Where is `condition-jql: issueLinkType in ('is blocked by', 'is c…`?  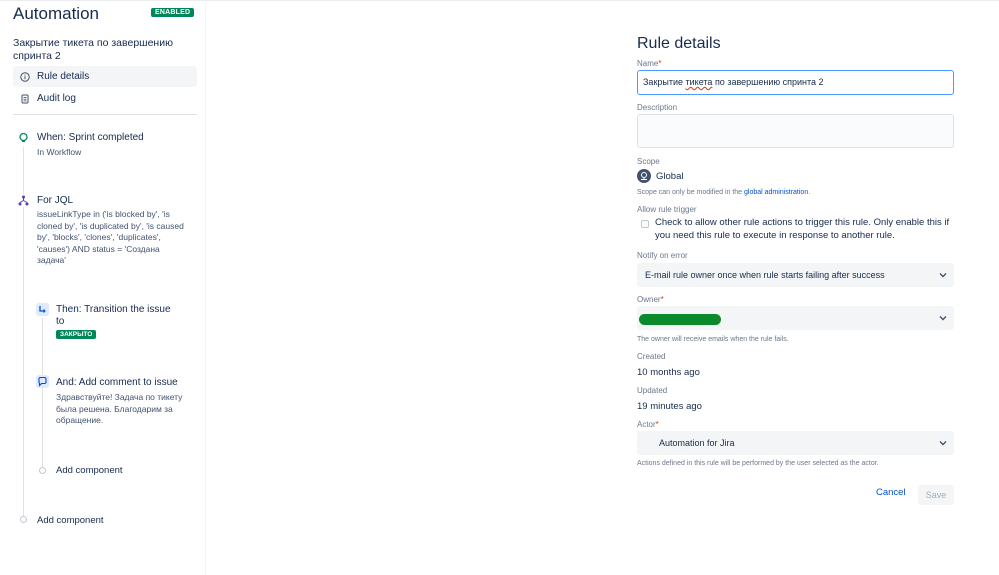
condition-jql: issueLinkType in ('is blocked by', 'is c… is located at coordinates (110, 238).